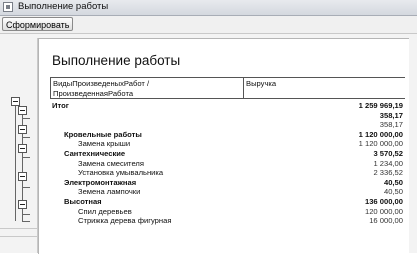 This screenshot has height=254, width=417. I want to click on row-label: Земена лампочки, so click(109, 192).